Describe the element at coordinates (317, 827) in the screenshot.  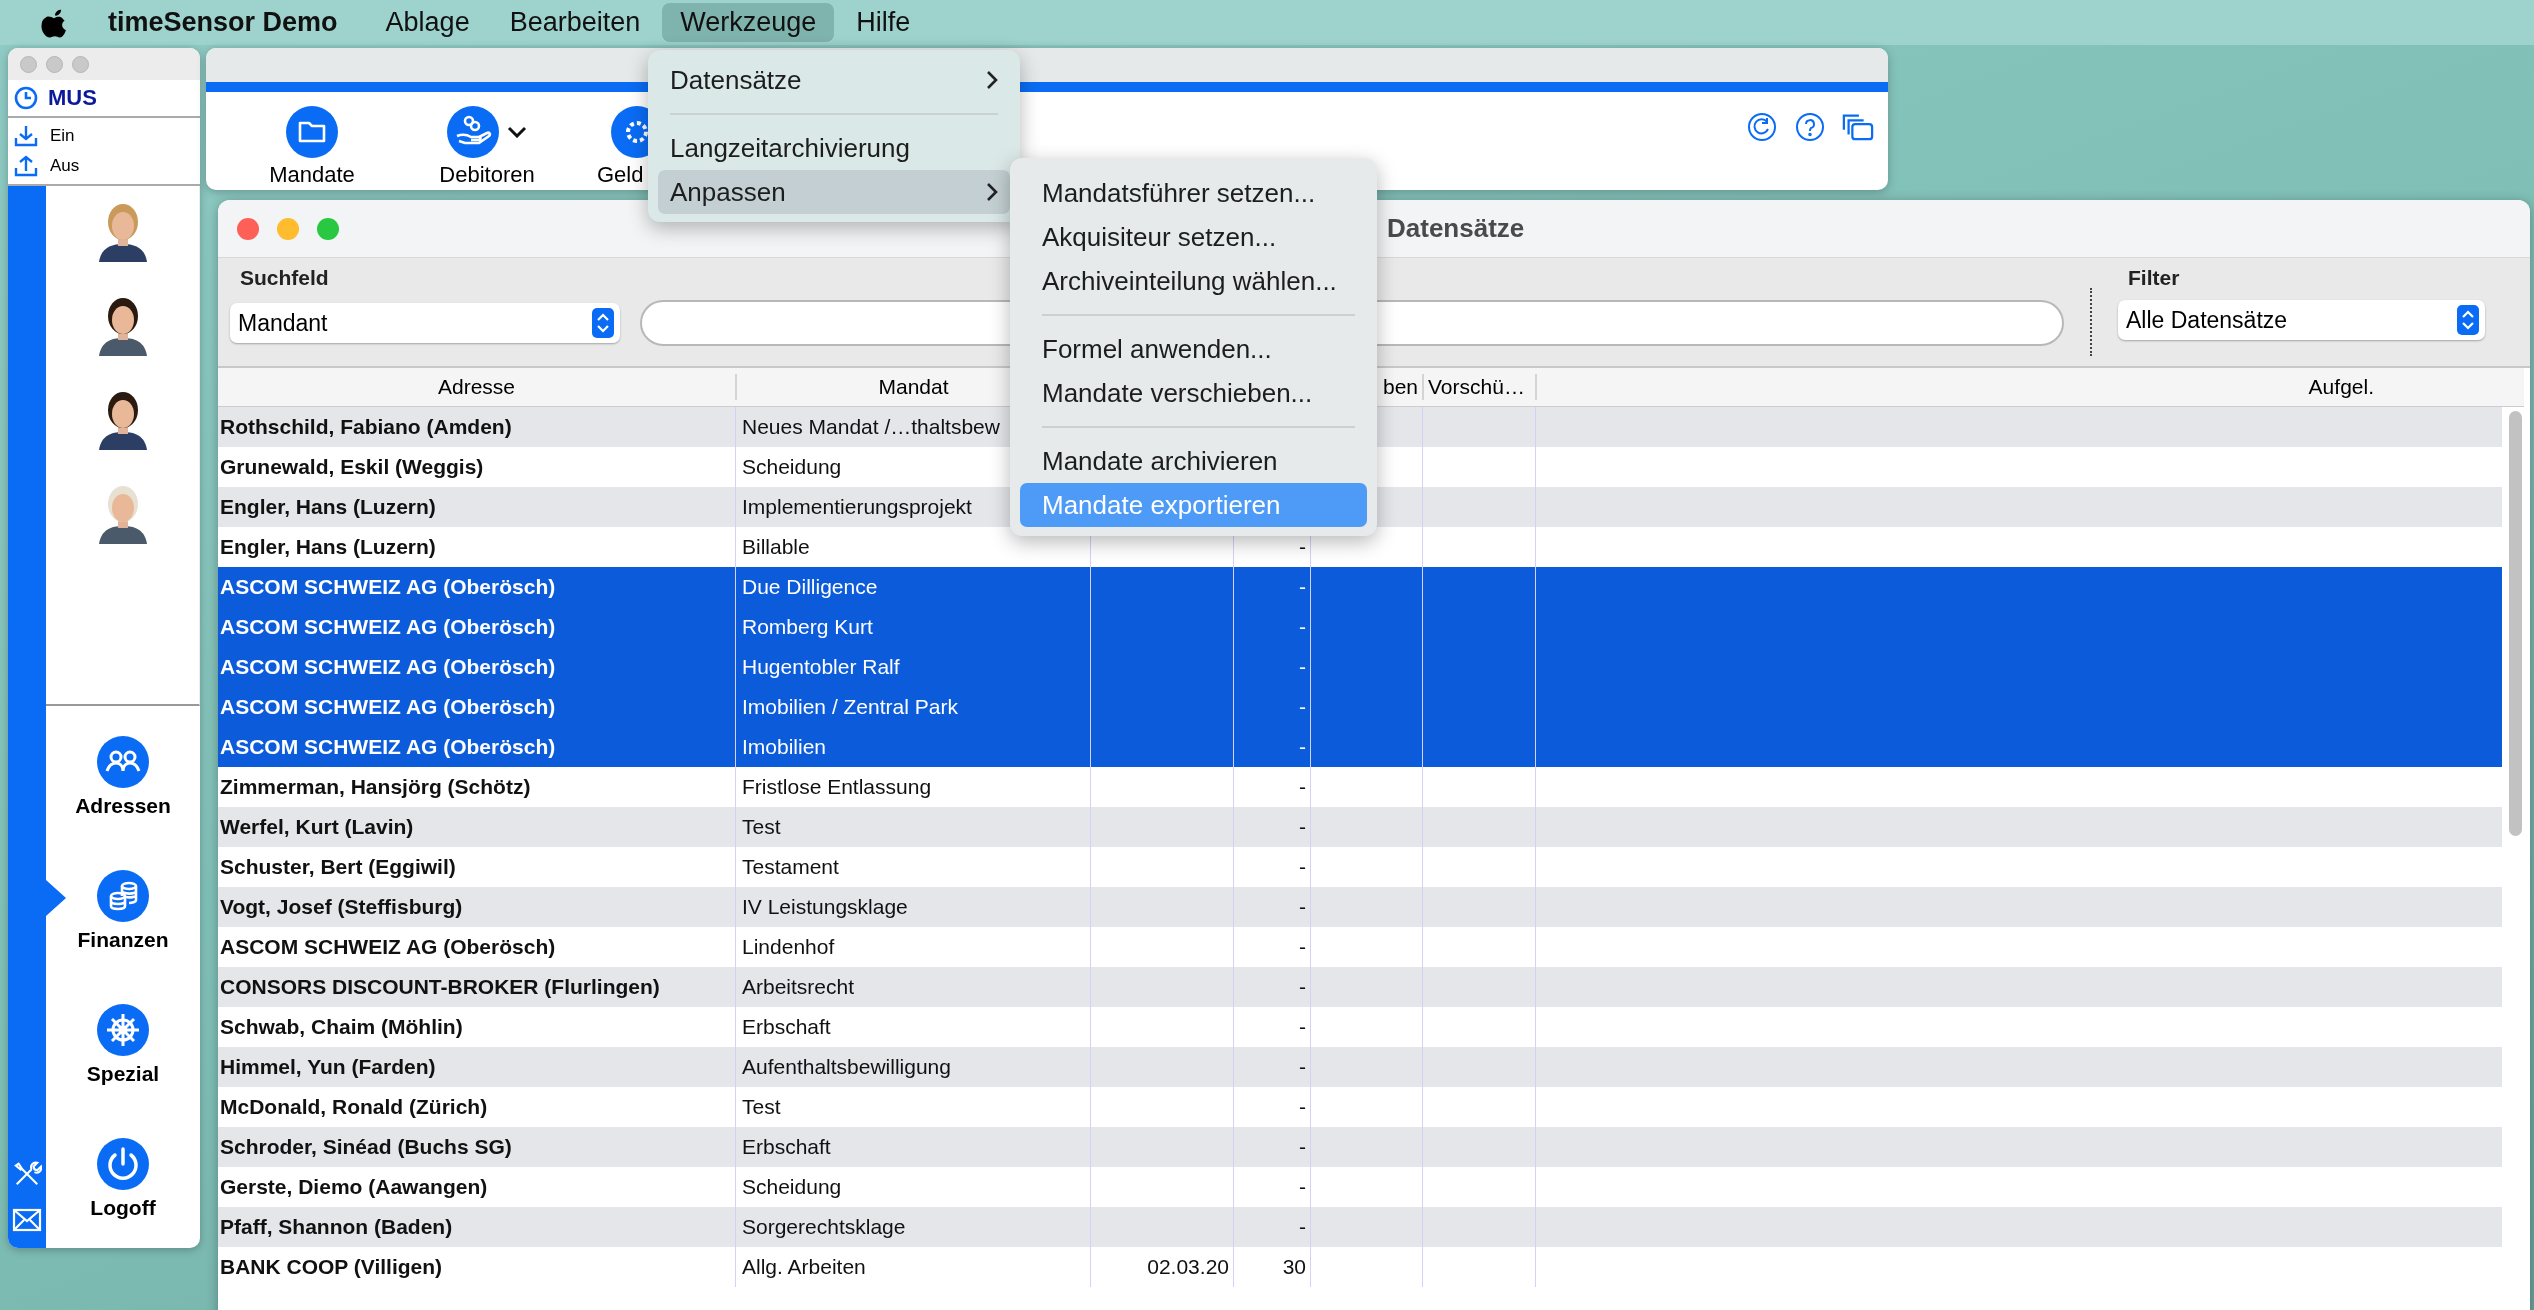
I see `table-cell: Werfel, Kurt (Lavin)` at that location.